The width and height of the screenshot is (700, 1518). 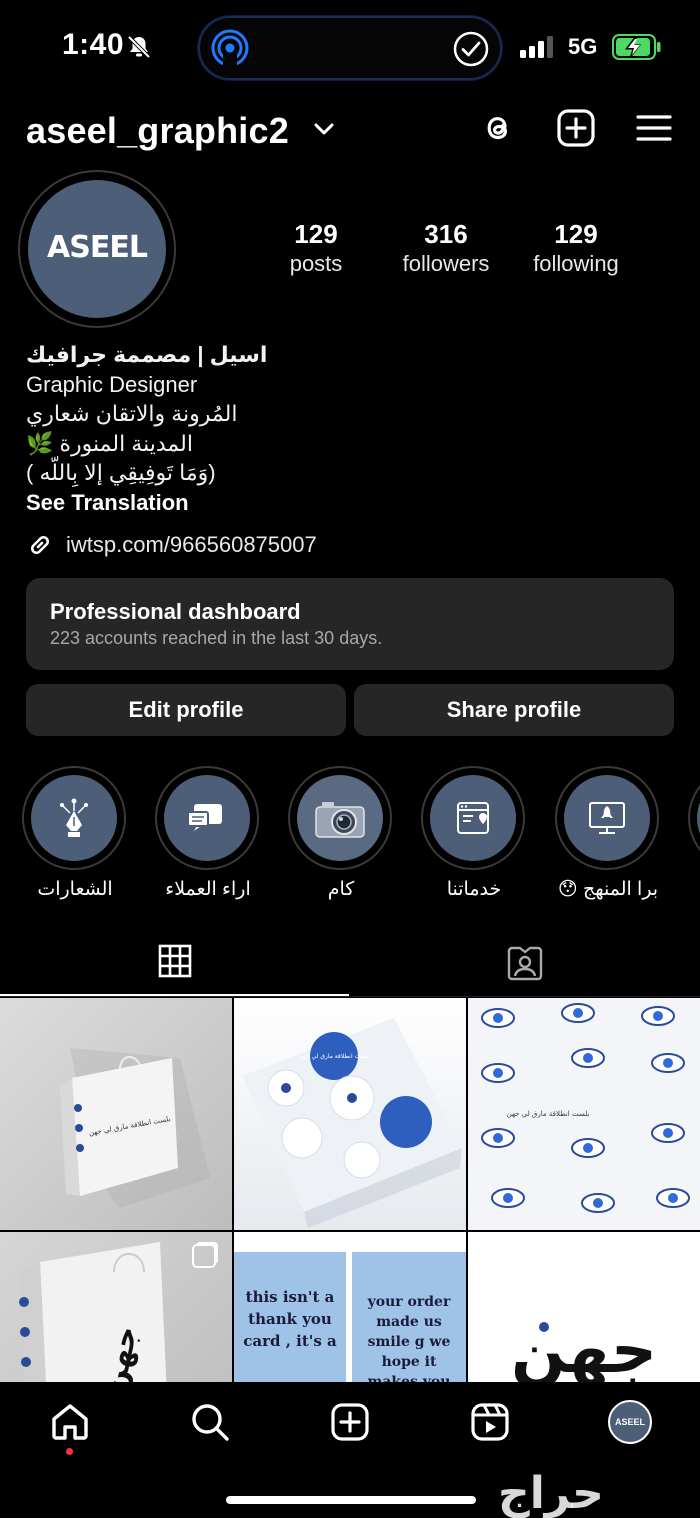 What do you see at coordinates (607, 818) in the screenshot?
I see `rocket-screen-icon` at bounding box center [607, 818].